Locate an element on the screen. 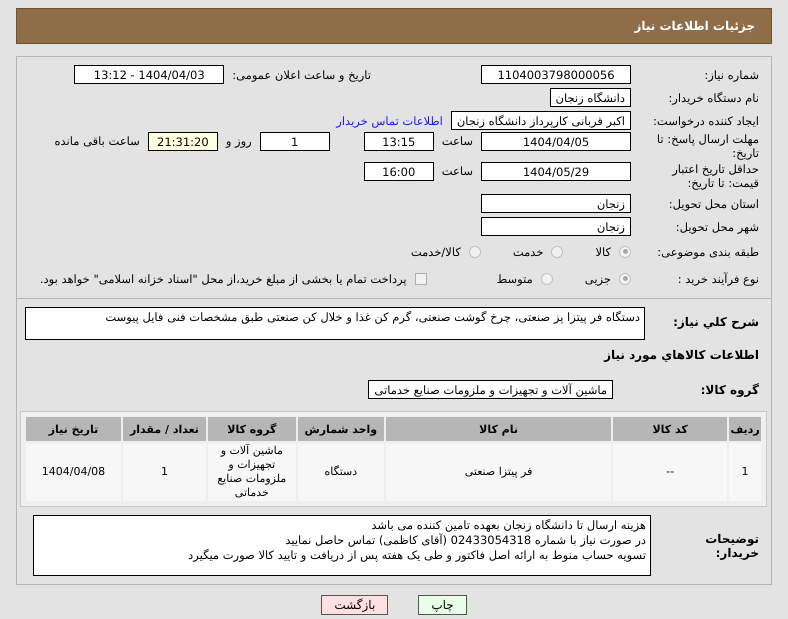  note-line: تسویه حساب منوط به ارائه اصل فاکتور و طی یک هفته پس از دریافت و تایید کالا صورت میگیرد is located at coordinates (416, 555).